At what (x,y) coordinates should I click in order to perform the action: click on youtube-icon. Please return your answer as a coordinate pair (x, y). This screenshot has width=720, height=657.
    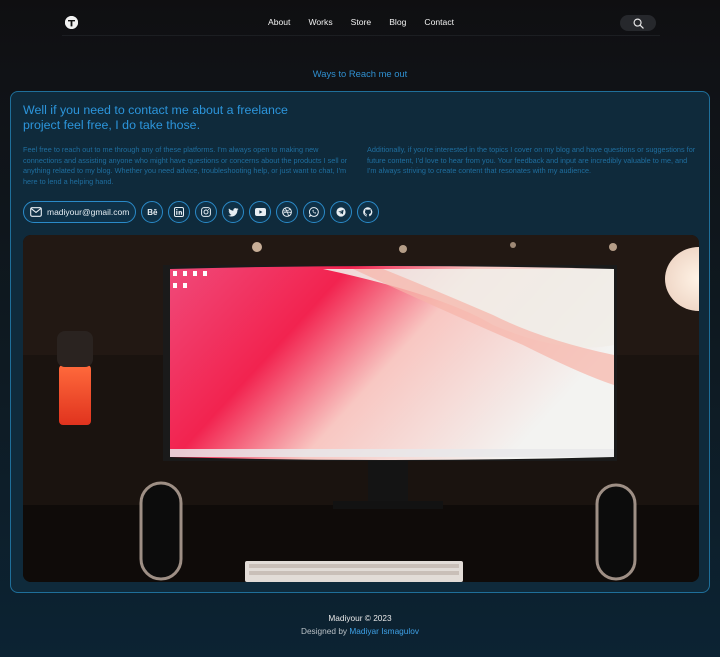
    Looking at the image, I should click on (260, 212).